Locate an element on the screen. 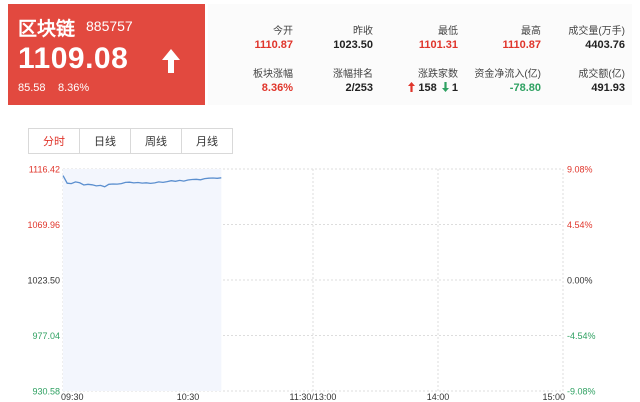 The height and width of the screenshot is (402, 640). up-count: 158 is located at coordinates (427, 88).